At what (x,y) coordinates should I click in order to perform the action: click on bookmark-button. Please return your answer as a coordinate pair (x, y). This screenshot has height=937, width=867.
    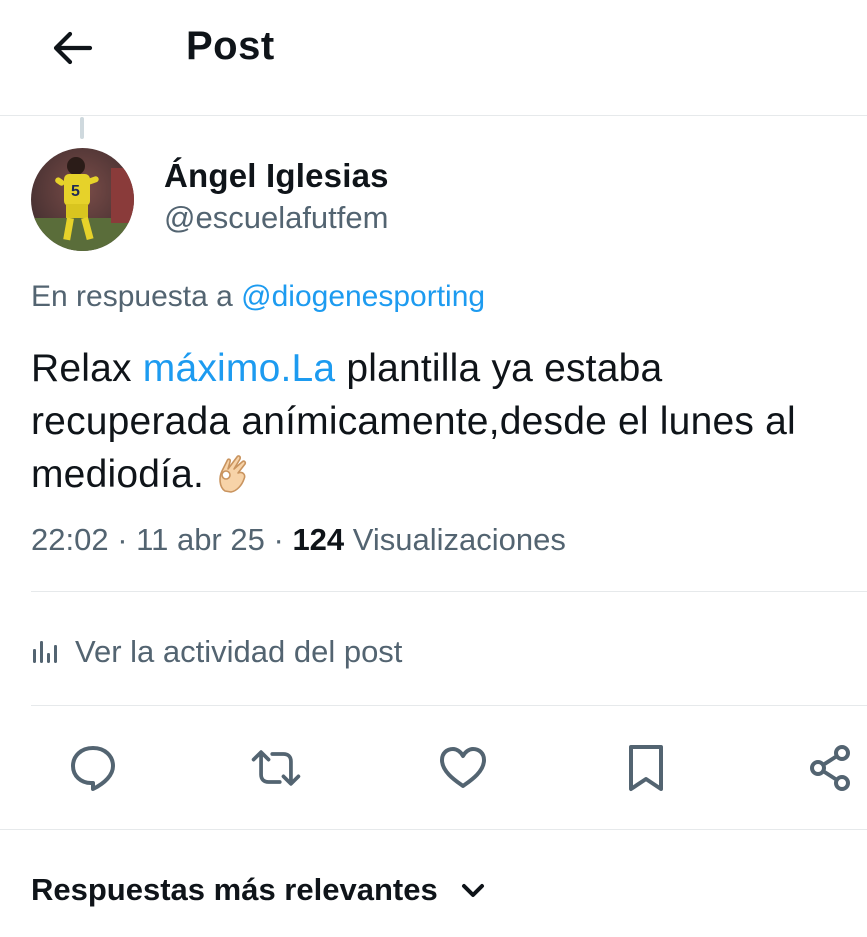
    Looking at the image, I should click on (646, 768).